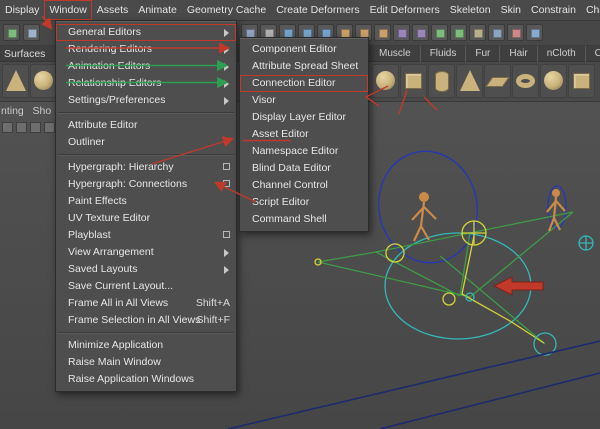 The image size is (600, 429). Describe the element at coordinates (157, 10) in the screenshot. I see `menu-animate: Animate` at that location.